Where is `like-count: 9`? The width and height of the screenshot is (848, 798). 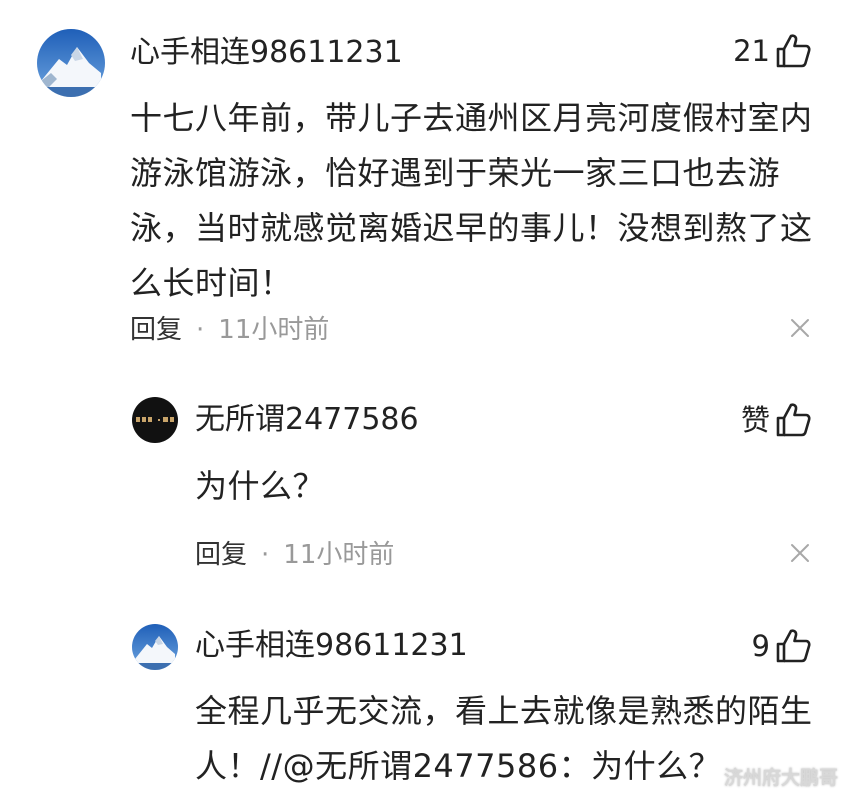 like-count: 9 is located at coordinates (760, 646).